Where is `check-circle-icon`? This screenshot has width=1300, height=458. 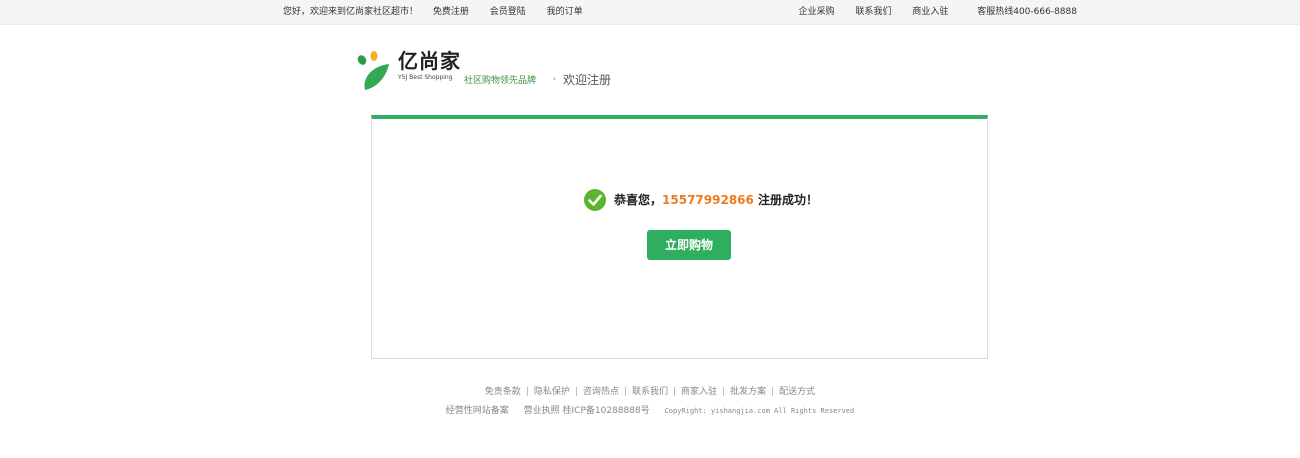 check-circle-icon is located at coordinates (595, 200).